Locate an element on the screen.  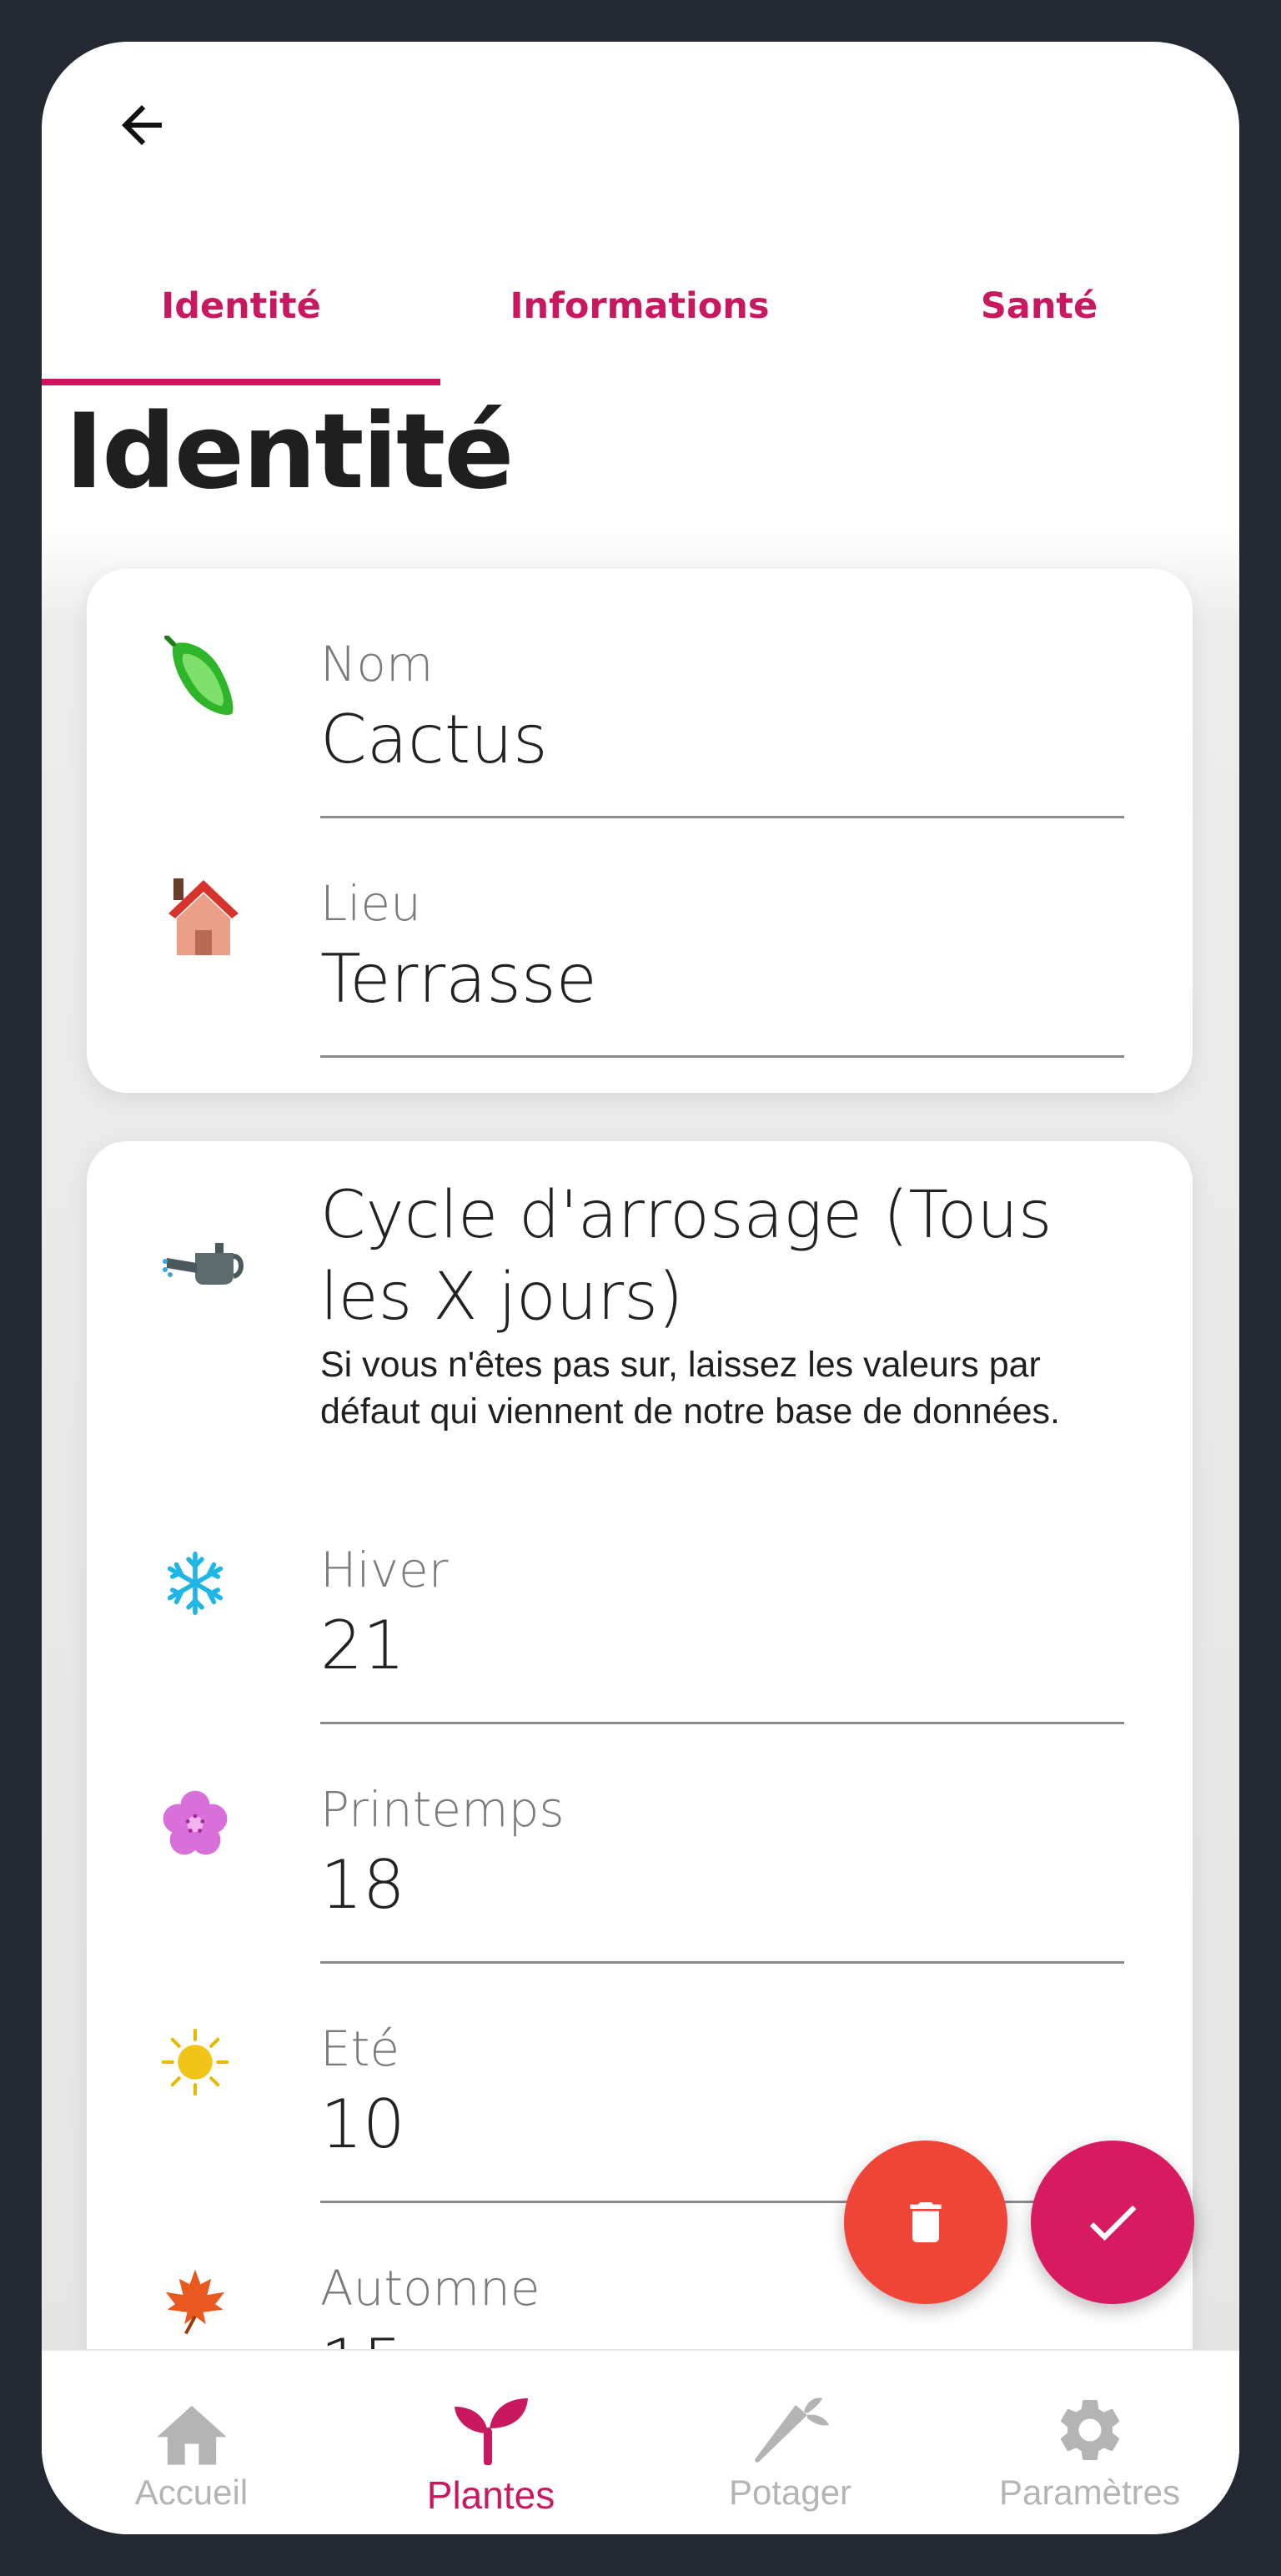
spring-input: 18 is located at coordinates (362, 1885).